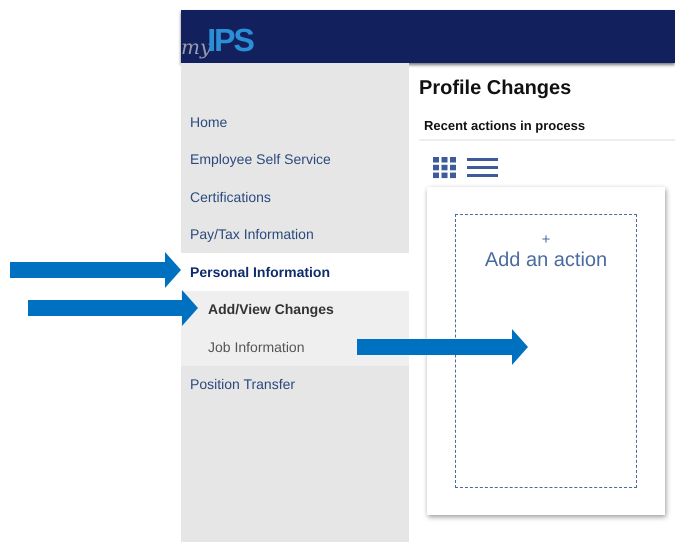 The height and width of the screenshot is (542, 675). What do you see at coordinates (495, 88) in the screenshot?
I see `page-title: Profile Changes` at bounding box center [495, 88].